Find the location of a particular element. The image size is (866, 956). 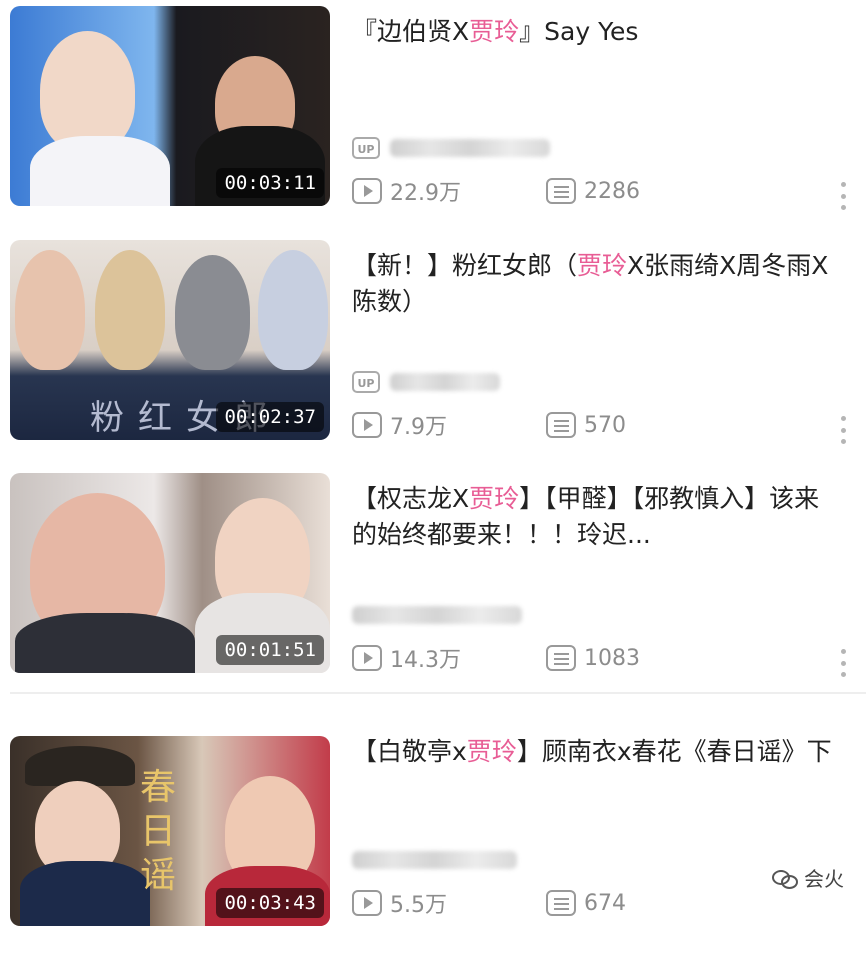

play-count-value: 7.9万 is located at coordinates (418, 427).